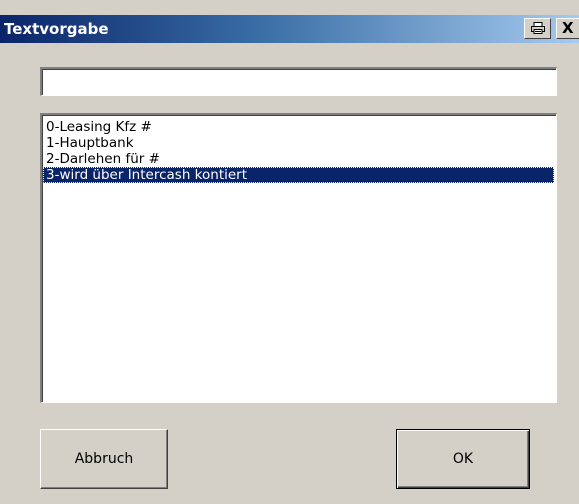 The image size is (579, 504). What do you see at coordinates (298, 175) in the screenshot?
I see `list-item-selected: 3-wird über Intercash kontiert` at bounding box center [298, 175].